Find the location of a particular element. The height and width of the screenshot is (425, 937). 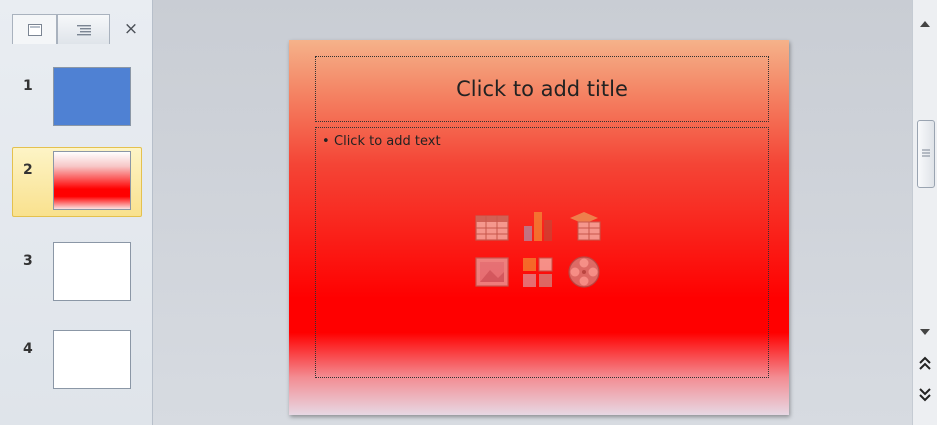

slide-thumbnail-4: 4 is located at coordinates (77, 361).